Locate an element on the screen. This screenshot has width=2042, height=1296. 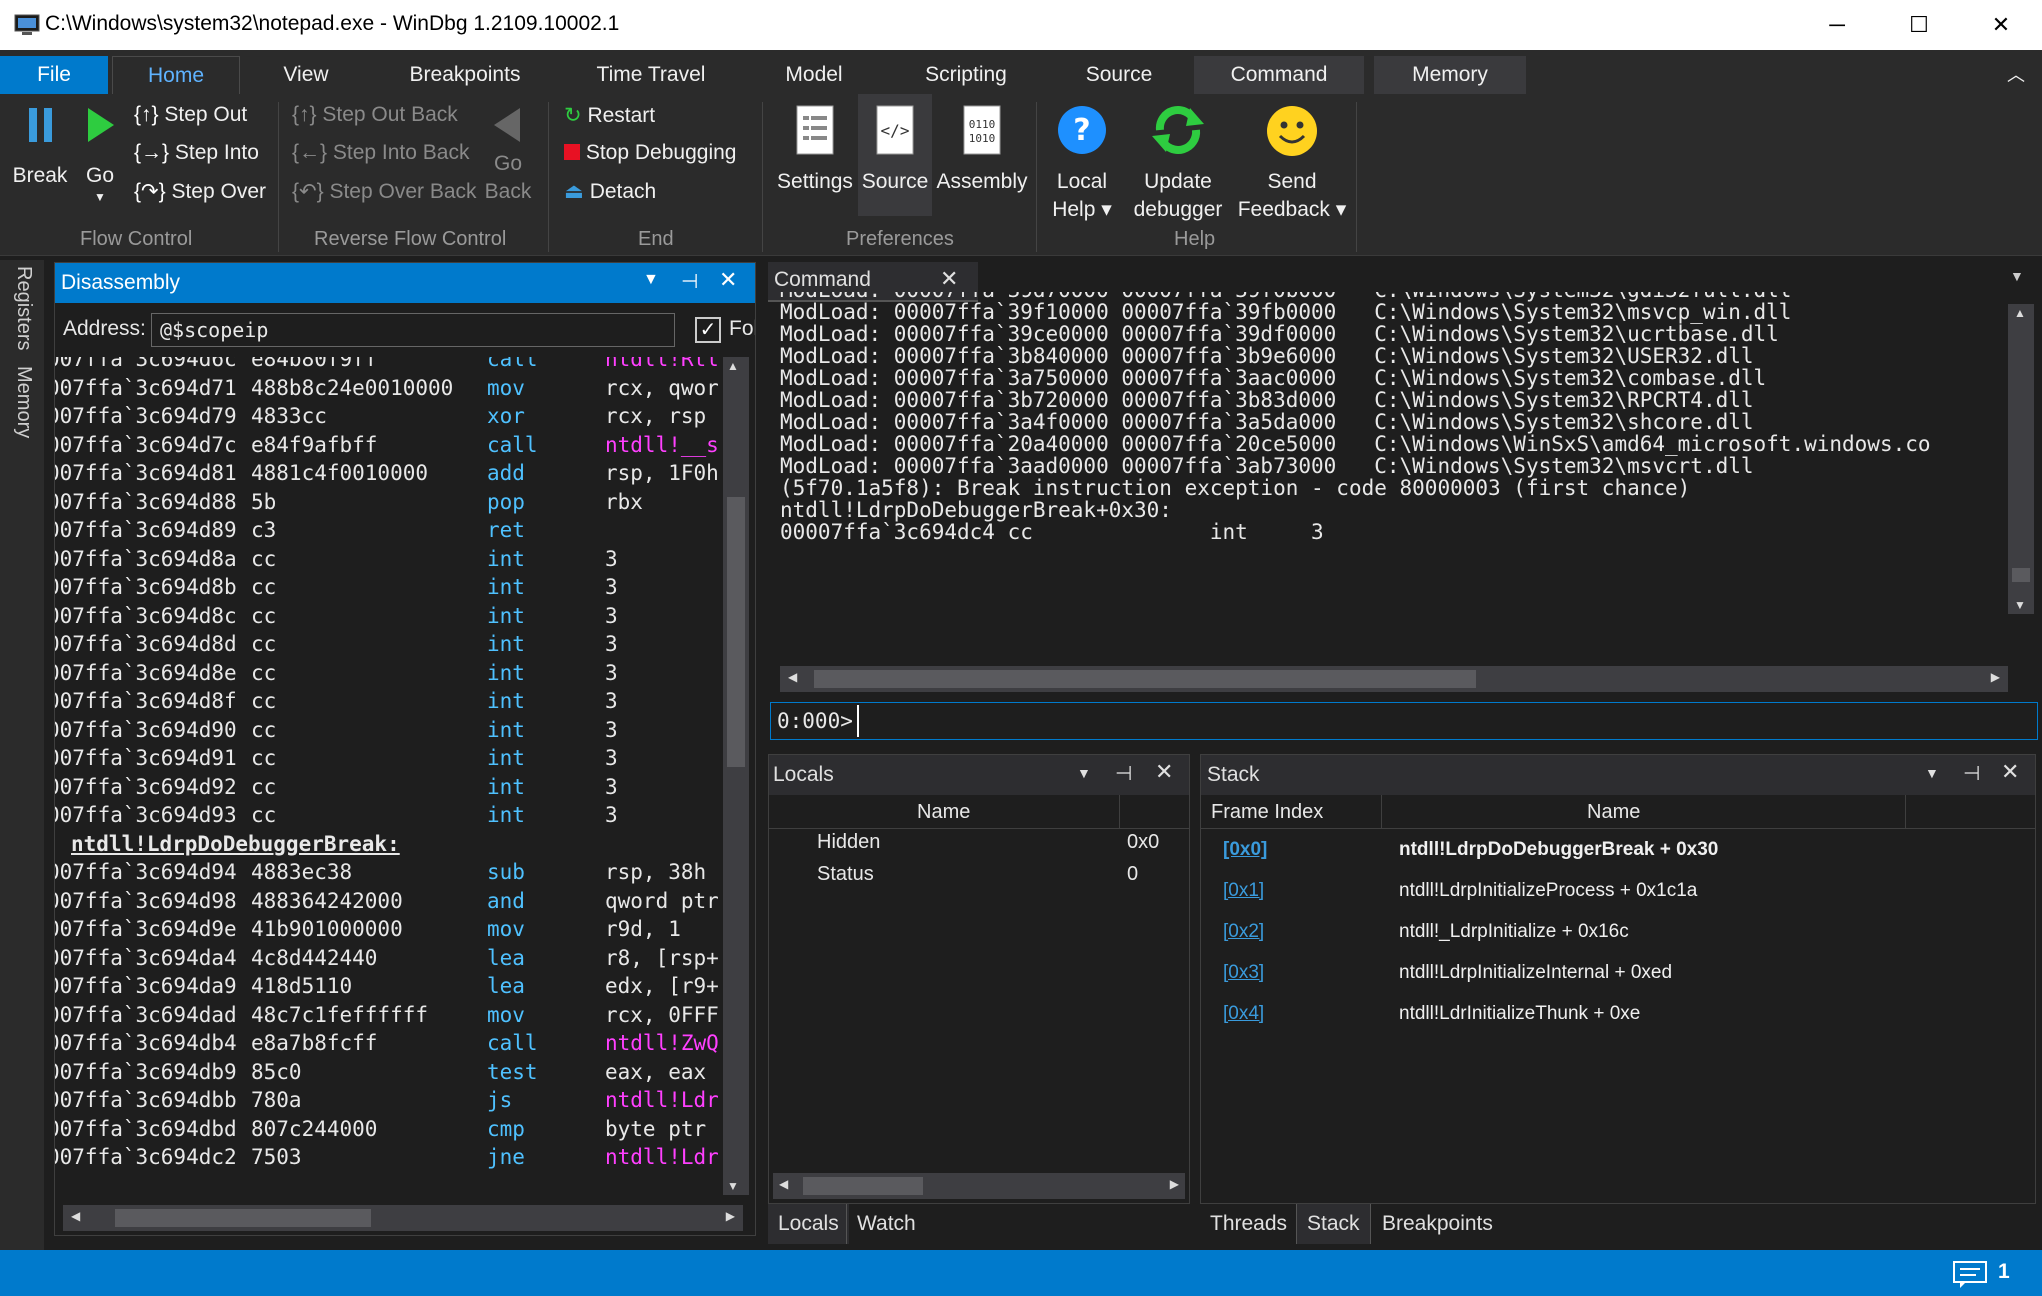
tab-scripting: Scripting is located at coordinates (966, 75).